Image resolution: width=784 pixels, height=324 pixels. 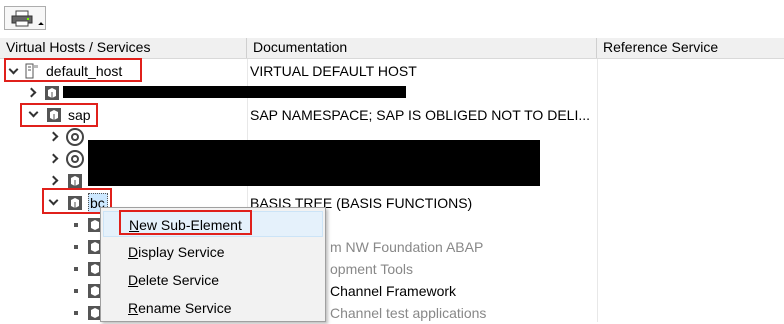 I want to click on print-button, so click(x=25, y=18).